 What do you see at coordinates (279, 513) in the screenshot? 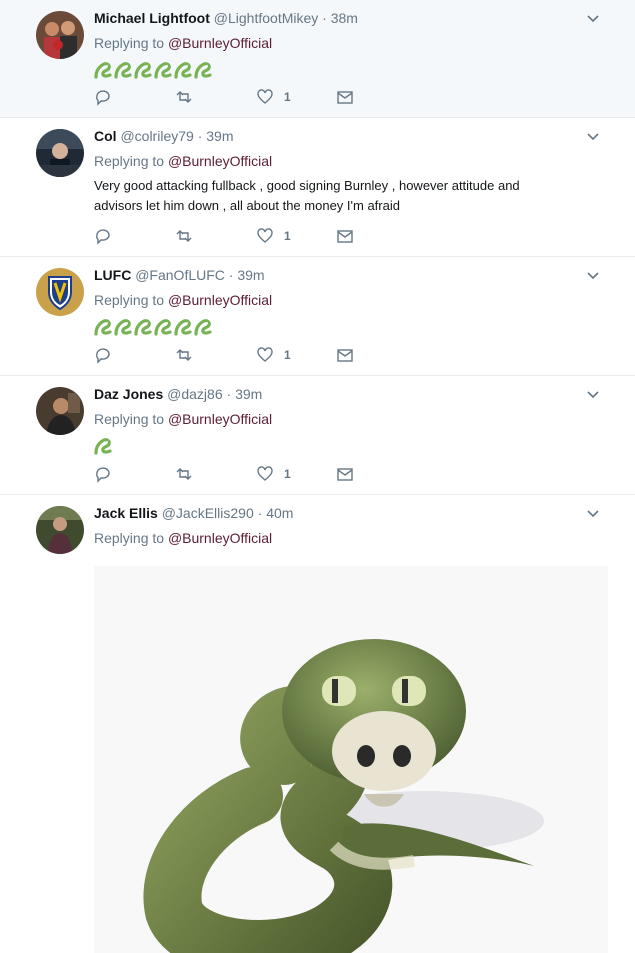
I see `timestamp: 40m` at bounding box center [279, 513].